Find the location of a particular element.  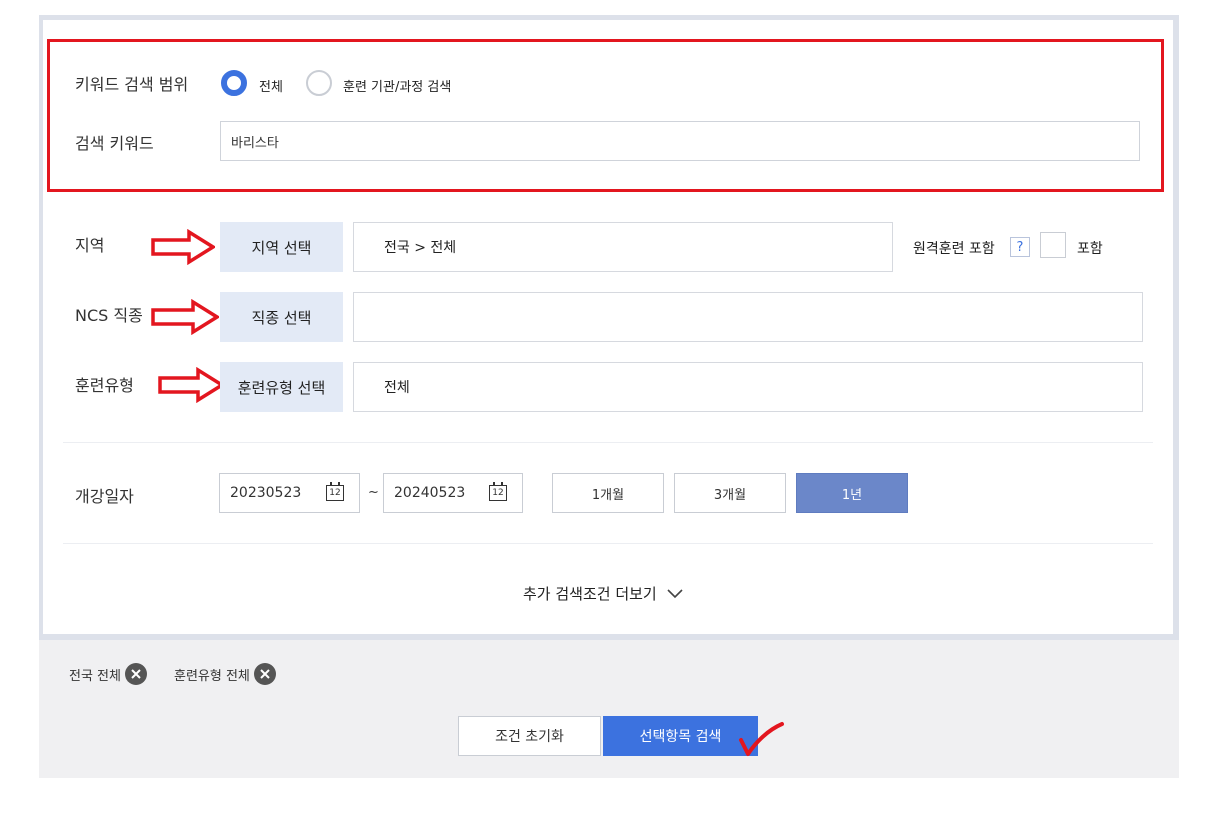

more-conditions-label: 추가 검색조건 더보기 is located at coordinates (590, 594).